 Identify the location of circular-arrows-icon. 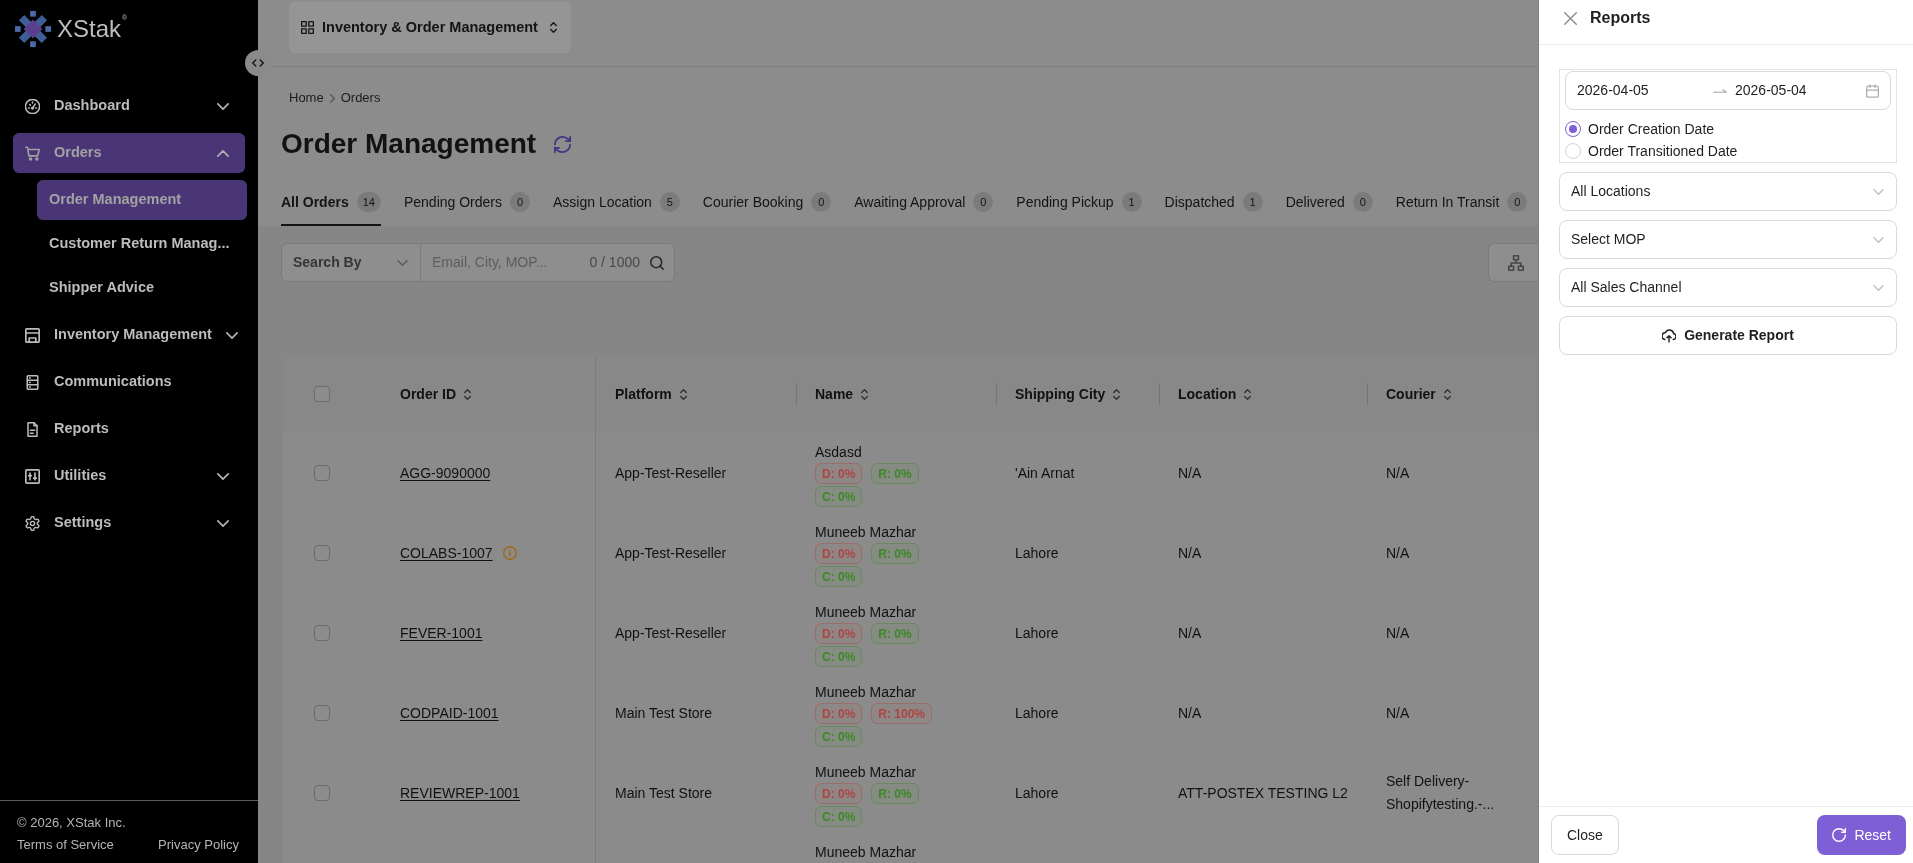
(563, 144).